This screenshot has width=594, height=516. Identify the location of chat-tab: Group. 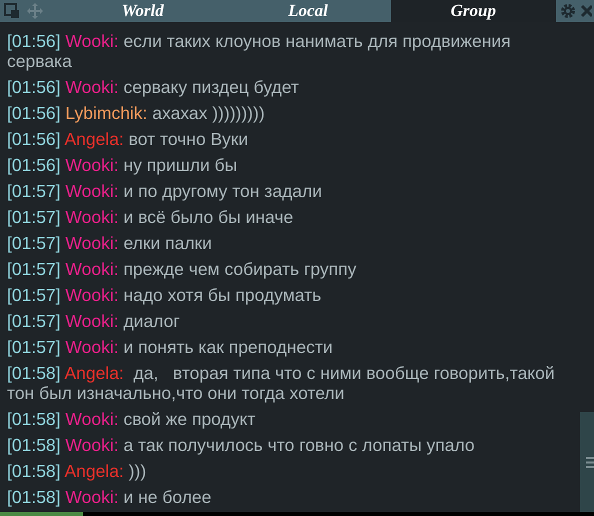
(473, 11).